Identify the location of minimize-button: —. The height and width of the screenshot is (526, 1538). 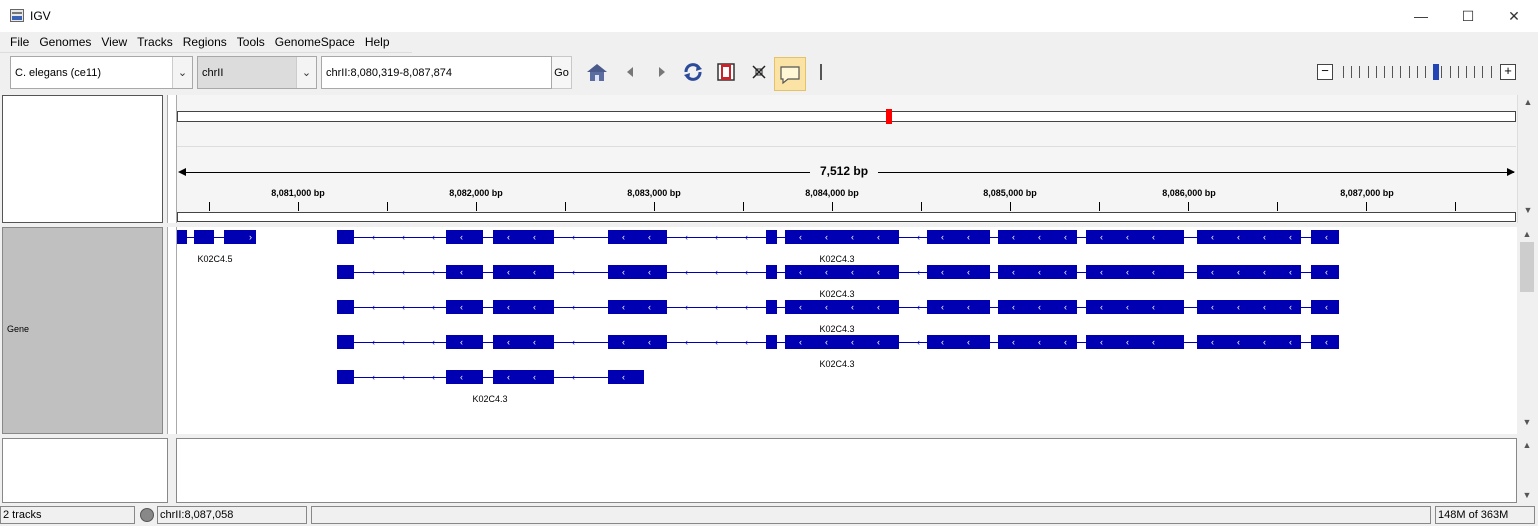
(1421, 16).